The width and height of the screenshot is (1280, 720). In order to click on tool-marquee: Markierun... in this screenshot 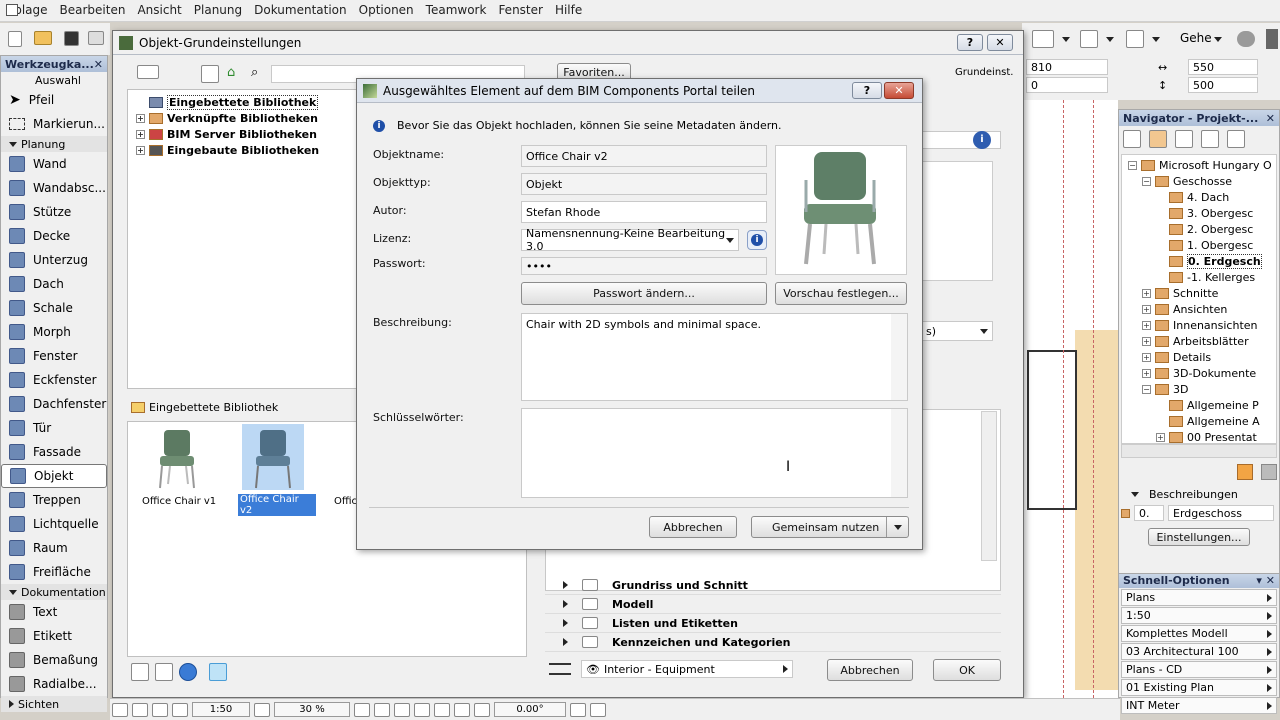, I will do `click(54, 124)`.